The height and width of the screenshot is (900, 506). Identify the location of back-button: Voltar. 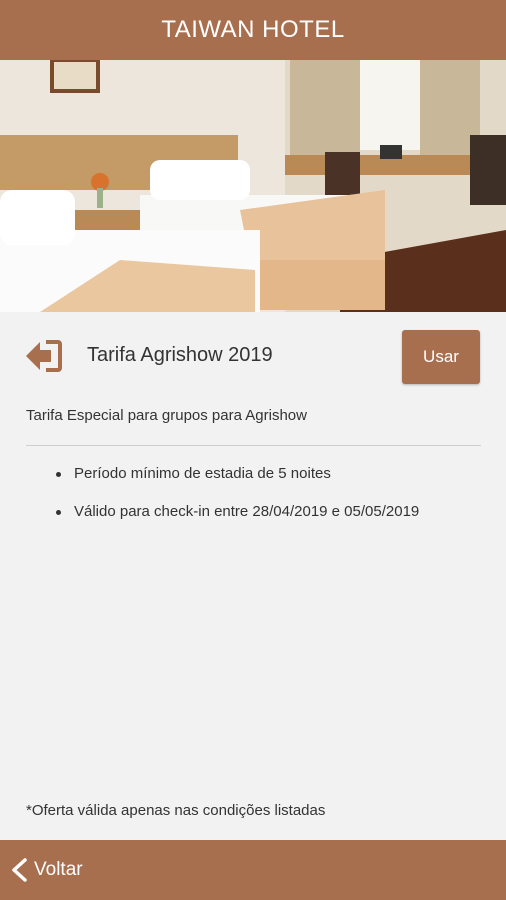
(46, 870).